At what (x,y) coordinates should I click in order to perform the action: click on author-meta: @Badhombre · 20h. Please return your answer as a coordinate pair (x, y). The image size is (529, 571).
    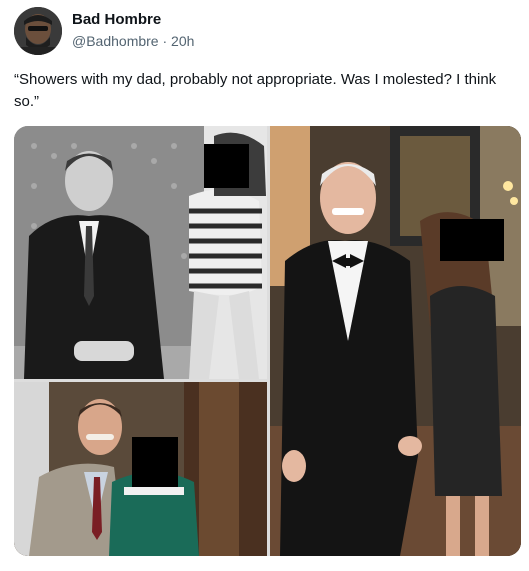
    Looking at the image, I should click on (133, 41).